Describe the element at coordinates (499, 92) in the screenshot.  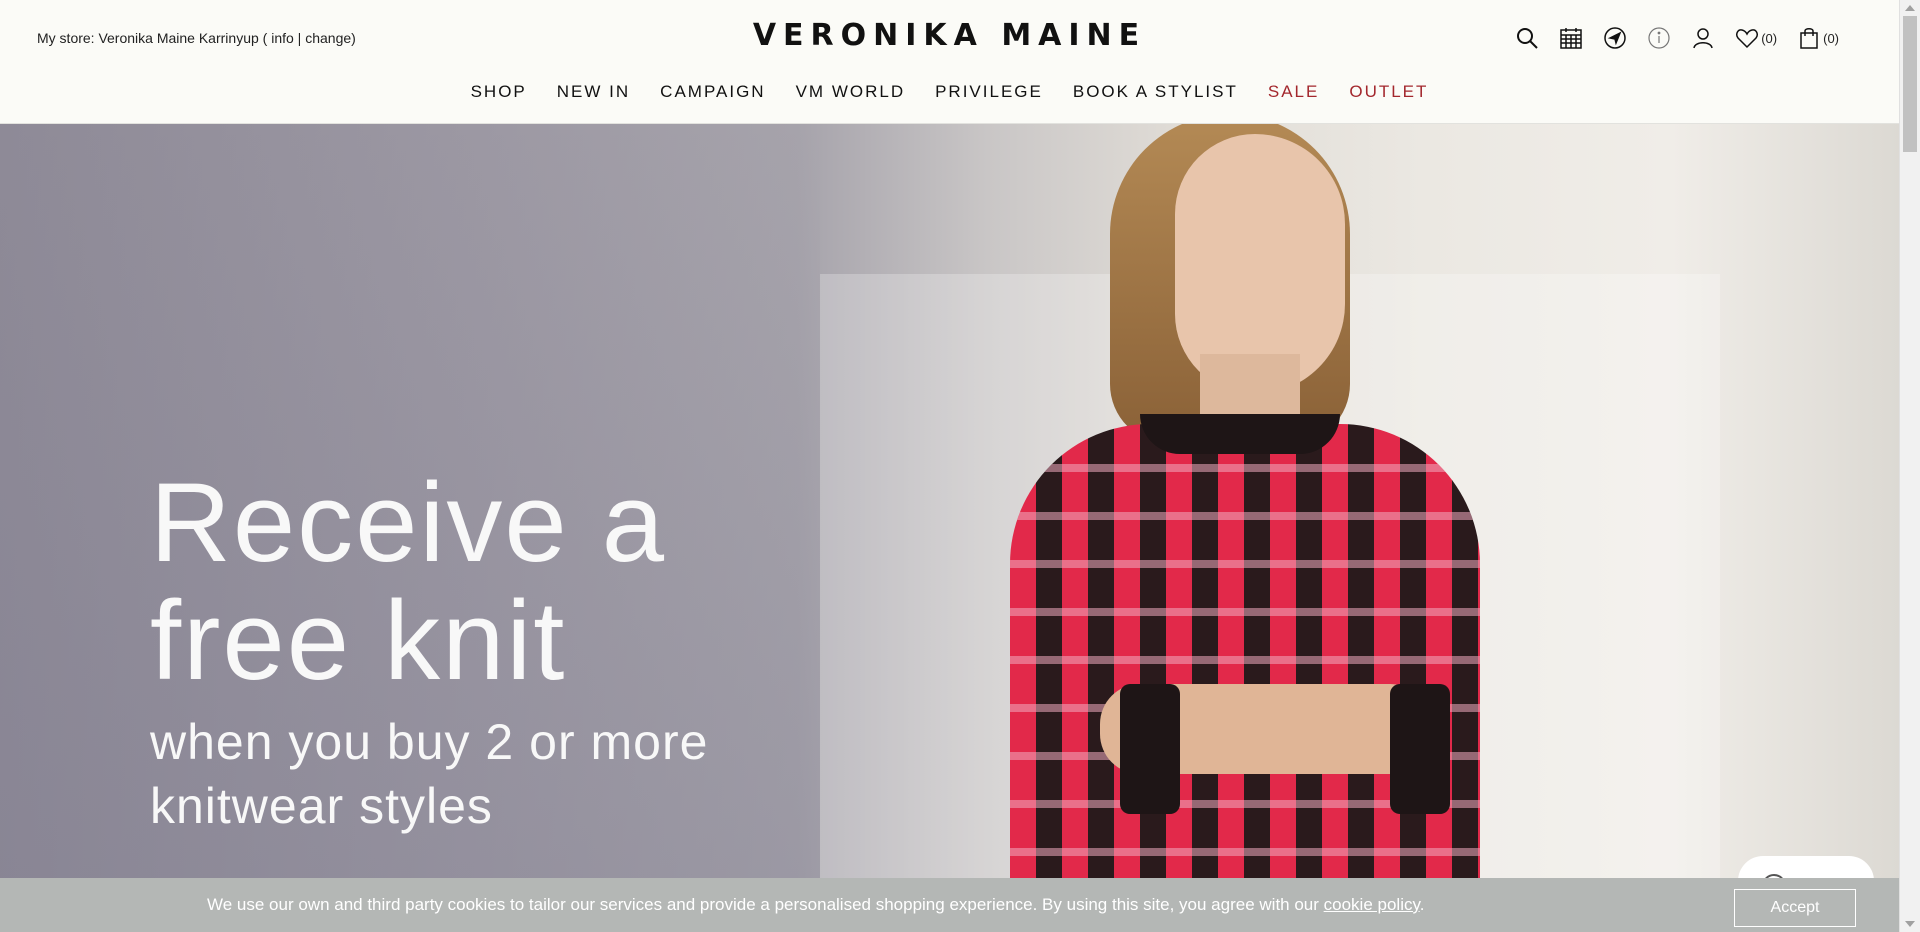
I see `nav-shop: SHOP` at that location.